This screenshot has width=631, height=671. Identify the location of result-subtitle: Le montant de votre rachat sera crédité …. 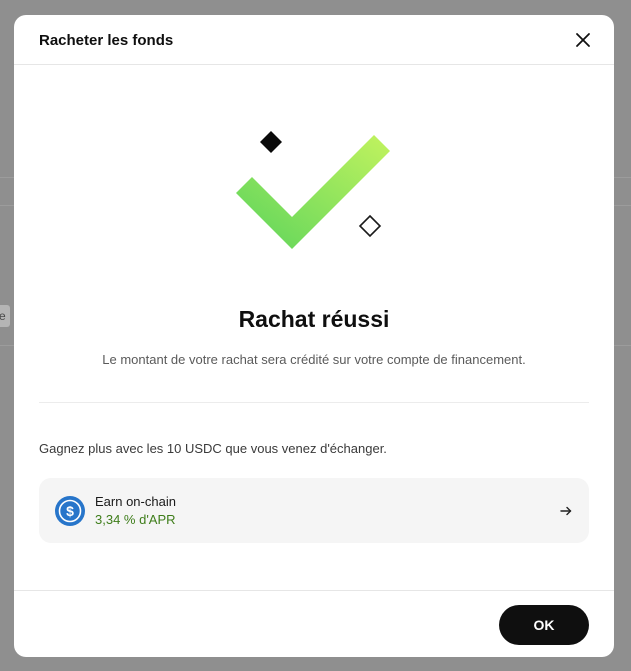
(314, 359).